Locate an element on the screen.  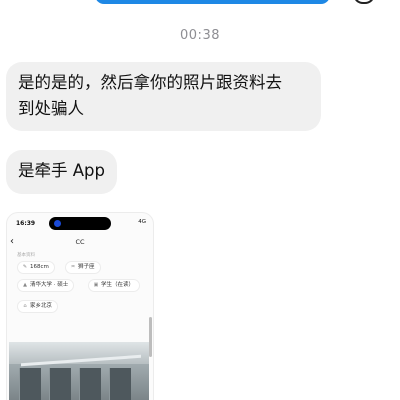
profile-chip-occupation: ▣ 学生（在读） is located at coordinates (114, 285).